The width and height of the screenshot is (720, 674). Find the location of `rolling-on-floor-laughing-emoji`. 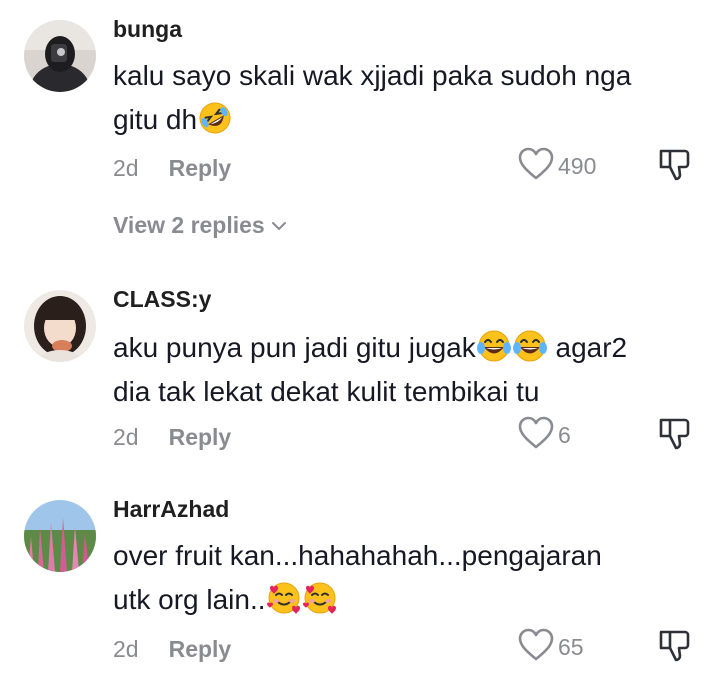

rolling-on-floor-laughing-emoji is located at coordinates (215, 118).